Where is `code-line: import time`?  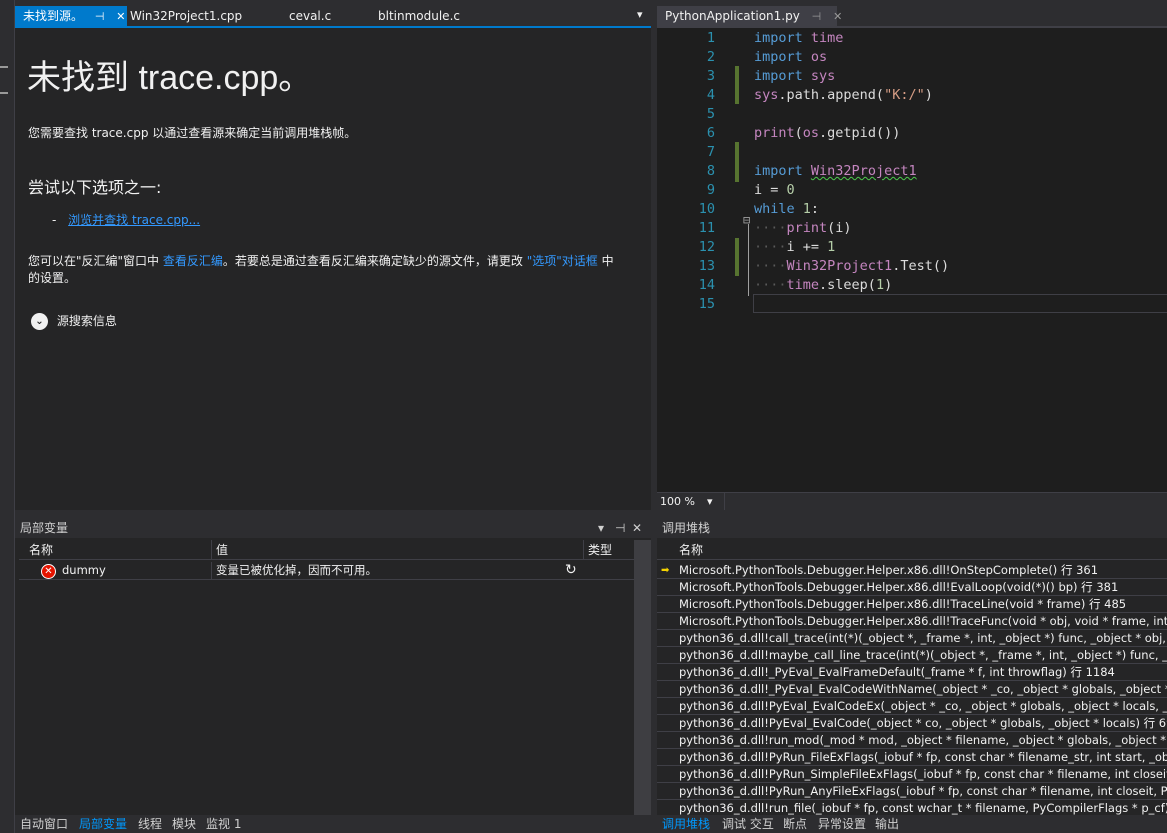
code-line: import time is located at coordinates (798, 38).